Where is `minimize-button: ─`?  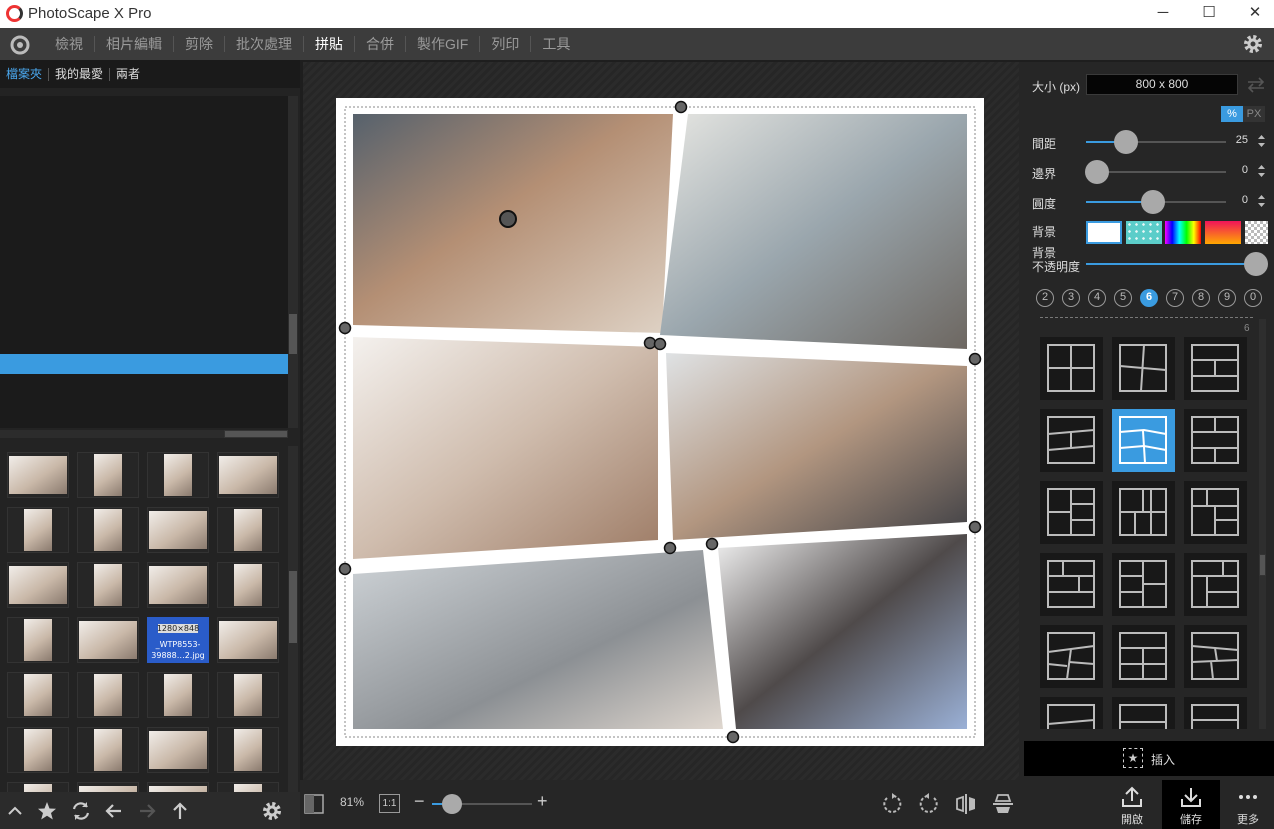
minimize-button: ─ is located at coordinates (1163, 14).